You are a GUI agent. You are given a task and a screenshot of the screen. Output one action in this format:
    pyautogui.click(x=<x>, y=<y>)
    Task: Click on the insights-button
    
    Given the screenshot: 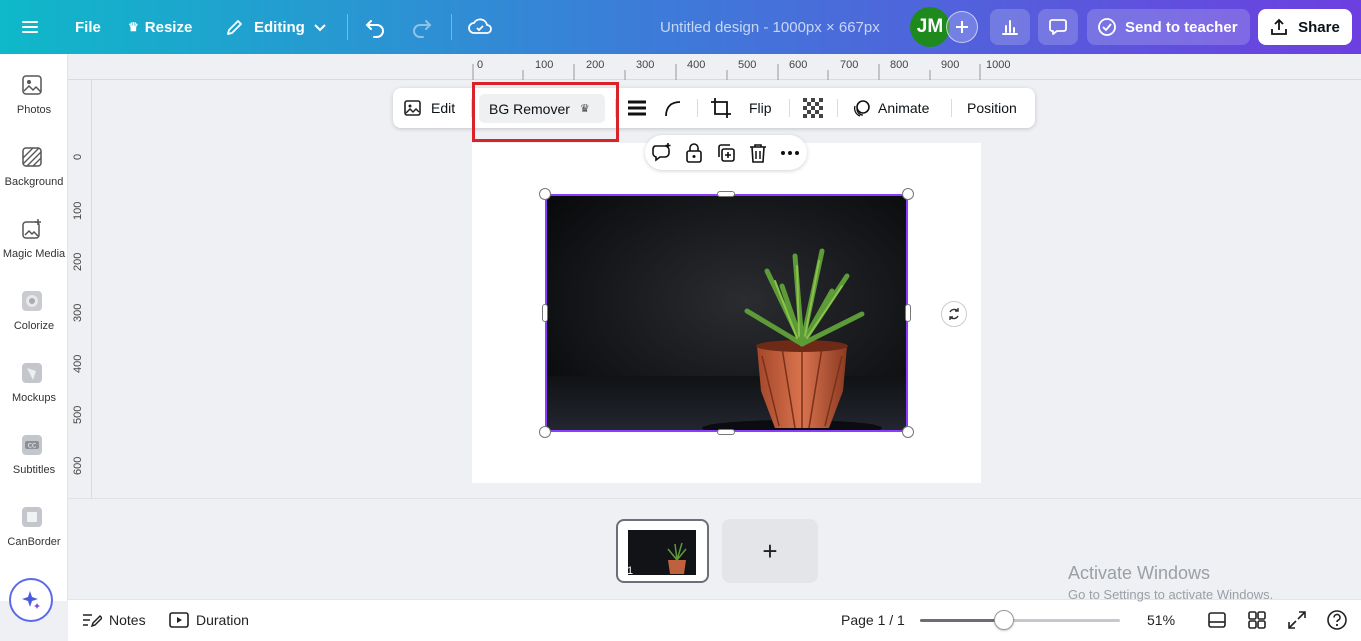 What is the action you would take?
    pyautogui.click(x=1010, y=27)
    